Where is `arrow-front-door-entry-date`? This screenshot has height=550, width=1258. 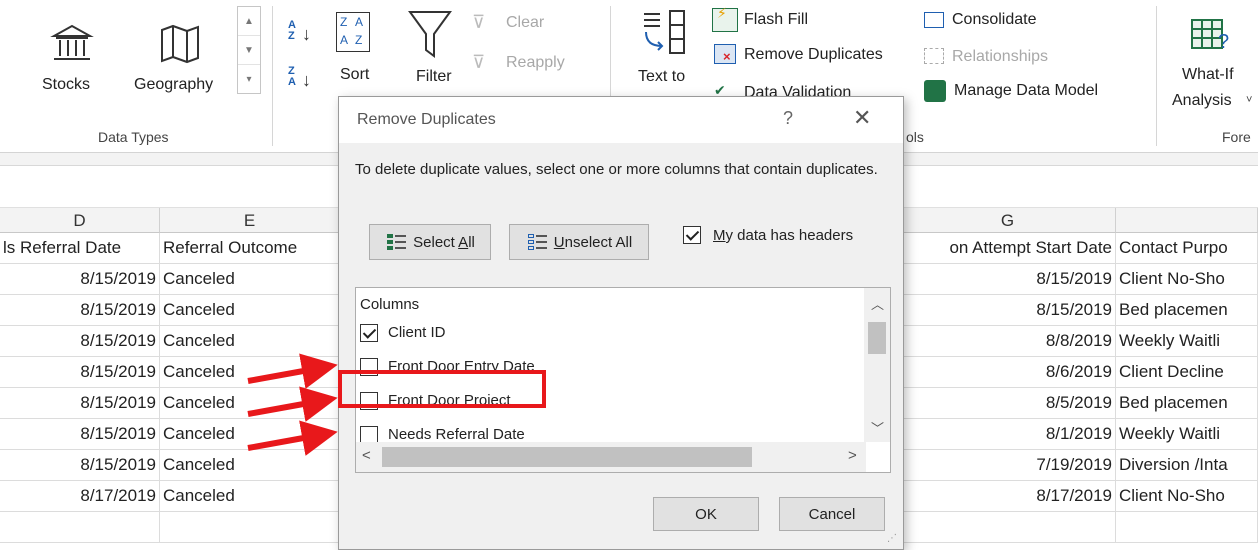 arrow-front-door-entry-date is located at coordinates (292, 371).